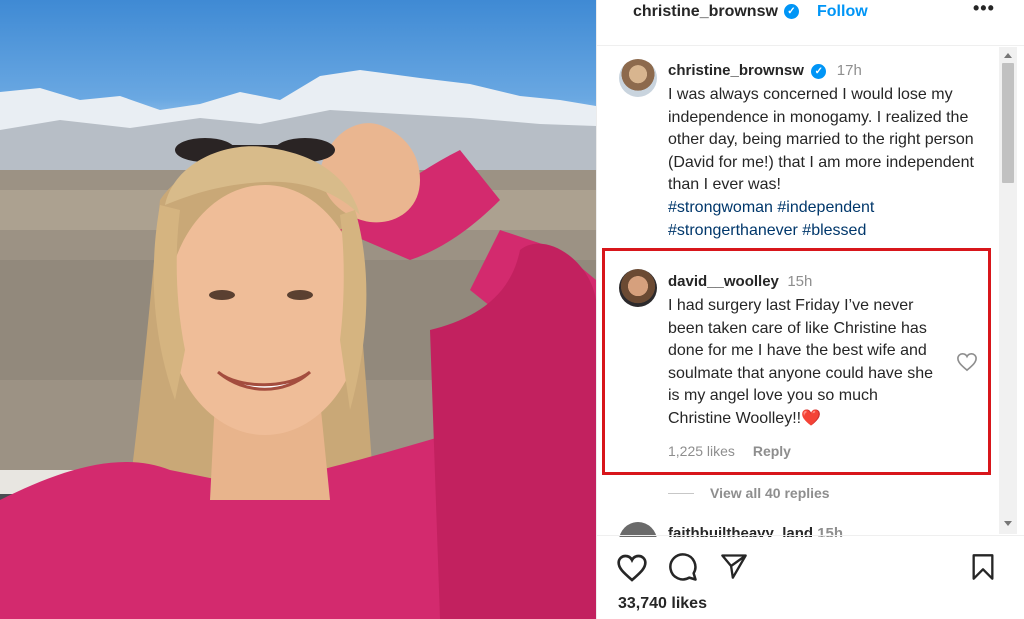 The image size is (1024, 619). Describe the element at coordinates (967, 362) in the screenshot. I see `comment-like-heart-icon` at that location.